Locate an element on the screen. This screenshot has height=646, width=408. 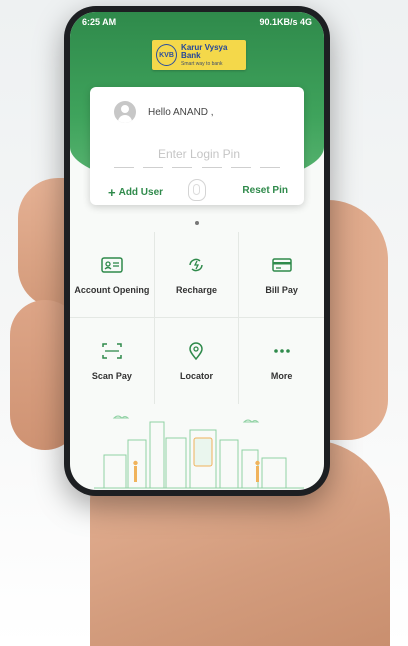
add-user-button: + Add User is located at coordinates (135, 192).